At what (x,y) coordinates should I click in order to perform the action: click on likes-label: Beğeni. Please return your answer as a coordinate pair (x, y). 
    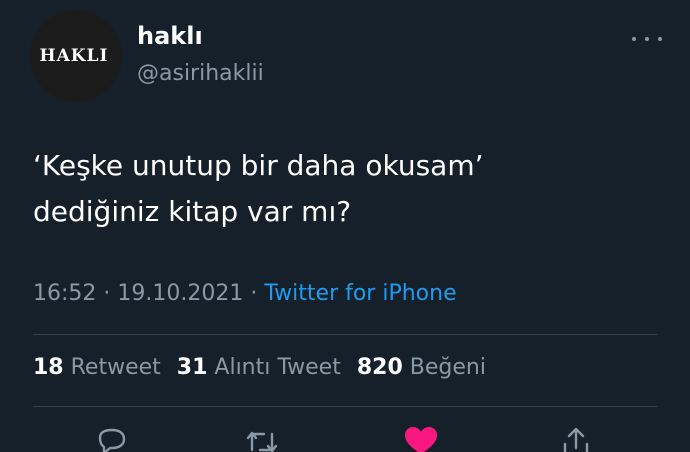
    Looking at the image, I should click on (447, 367).